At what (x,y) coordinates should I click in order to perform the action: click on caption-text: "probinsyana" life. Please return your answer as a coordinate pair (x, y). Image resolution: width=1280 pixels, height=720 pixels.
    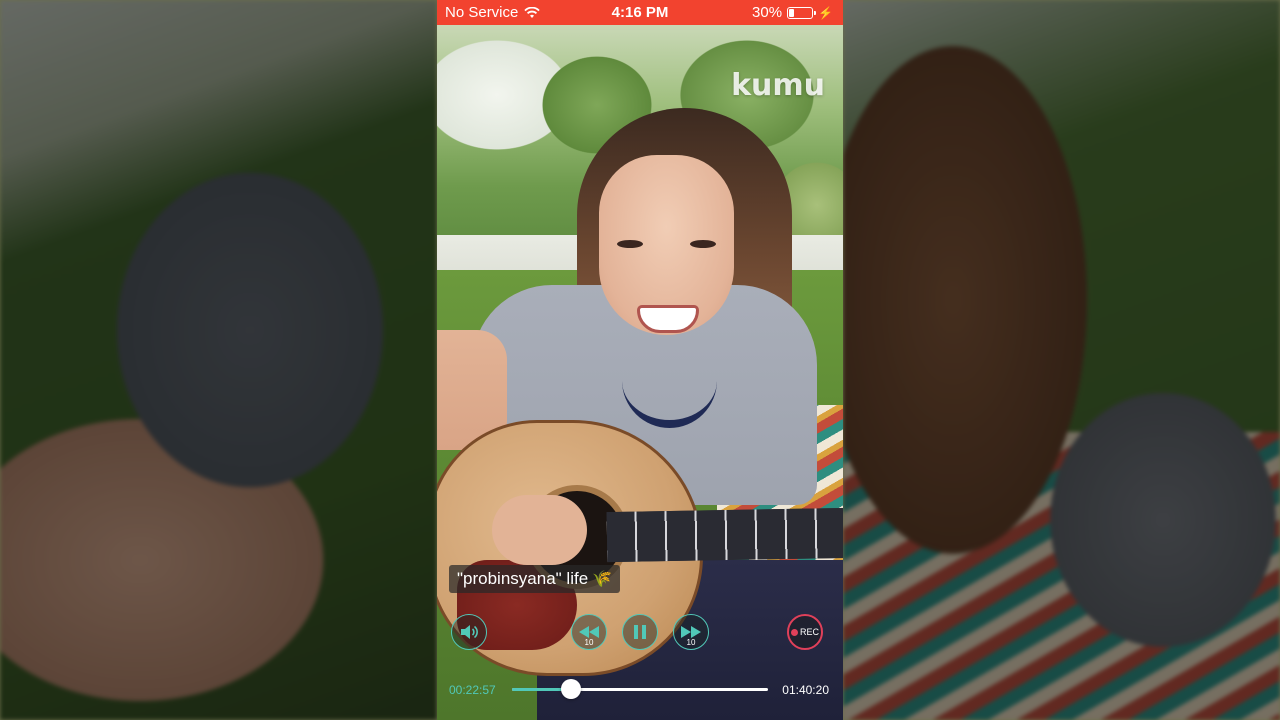
    Looking at the image, I should click on (523, 578).